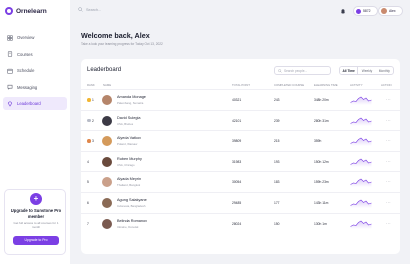  I want to click on rank-value: 5, so click(88, 182).